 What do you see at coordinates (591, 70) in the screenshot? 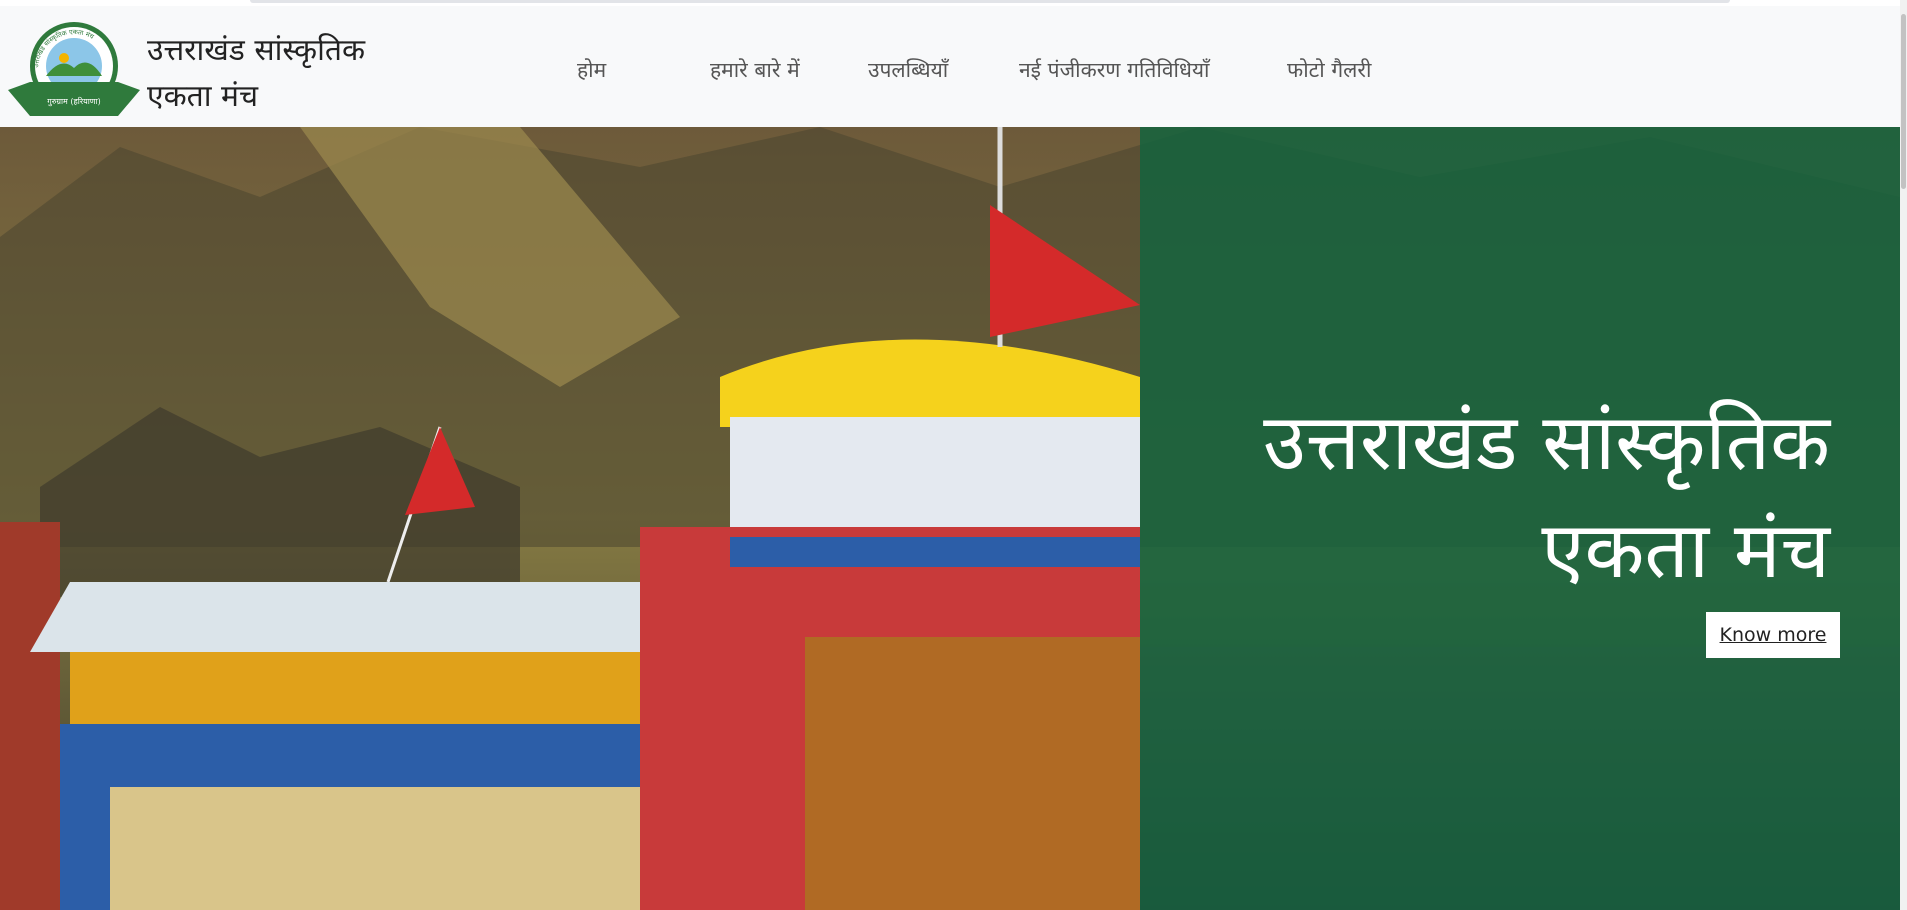
I see `nav-home: होम` at bounding box center [591, 70].